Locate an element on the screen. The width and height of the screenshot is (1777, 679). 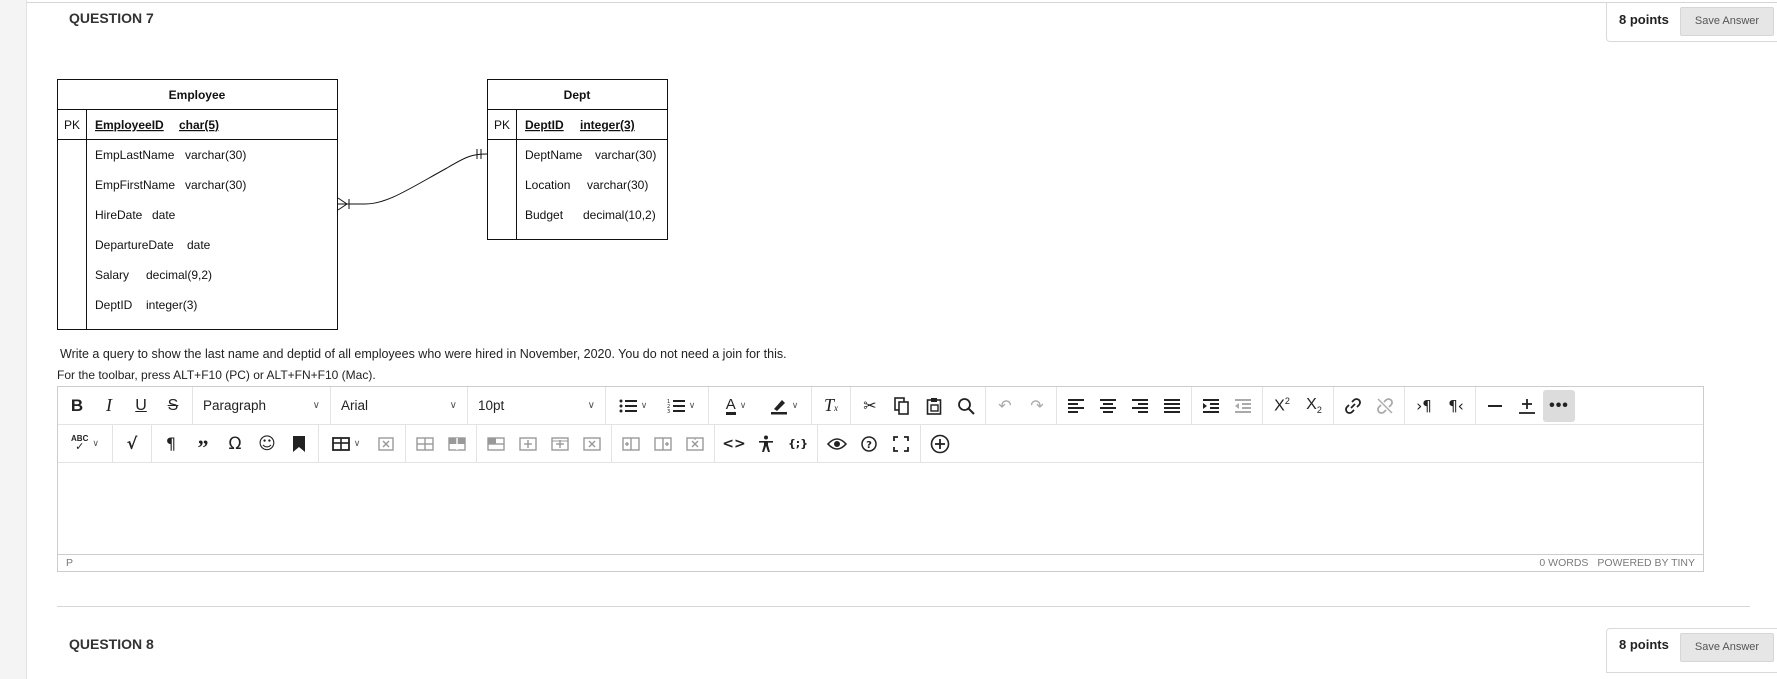
bold-button: B is located at coordinates (77, 406).